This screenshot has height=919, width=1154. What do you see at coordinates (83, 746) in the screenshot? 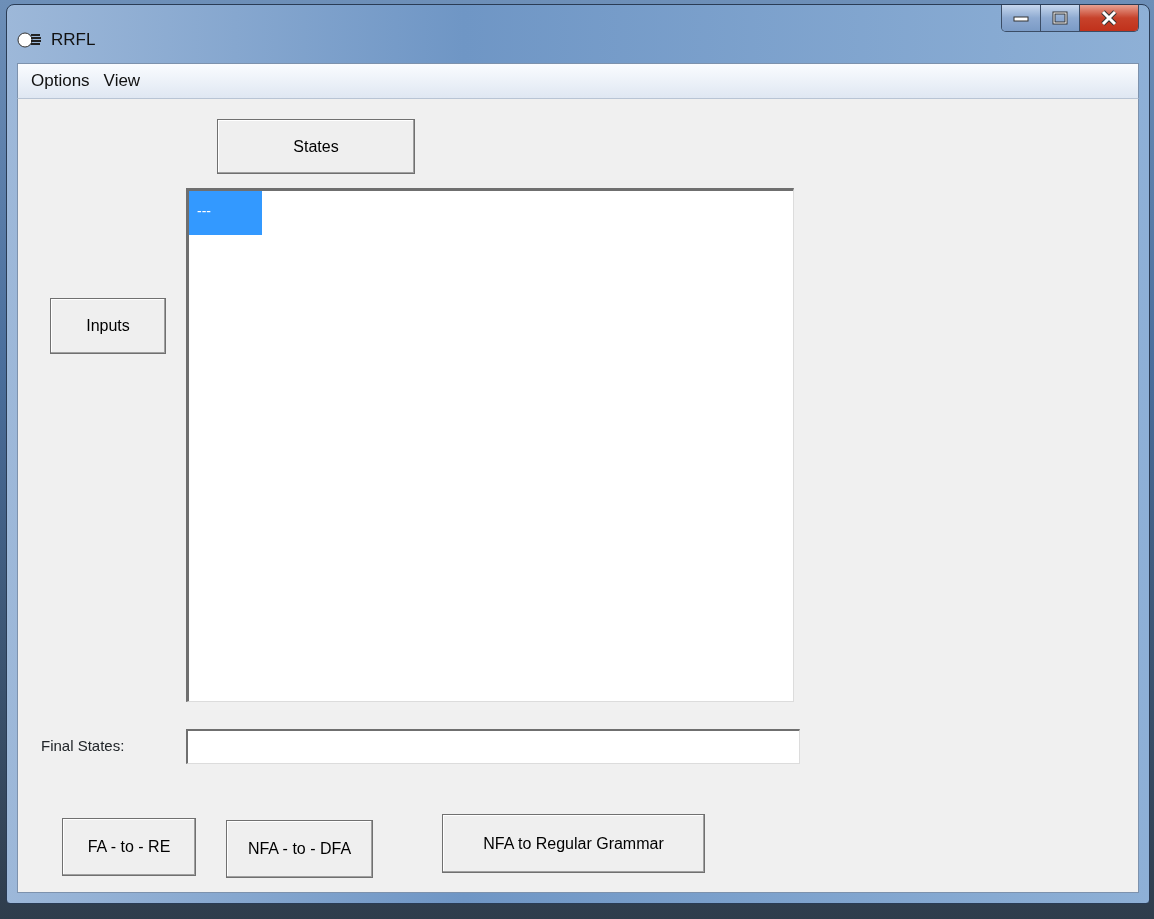
I see `field-label: Final States:` at bounding box center [83, 746].